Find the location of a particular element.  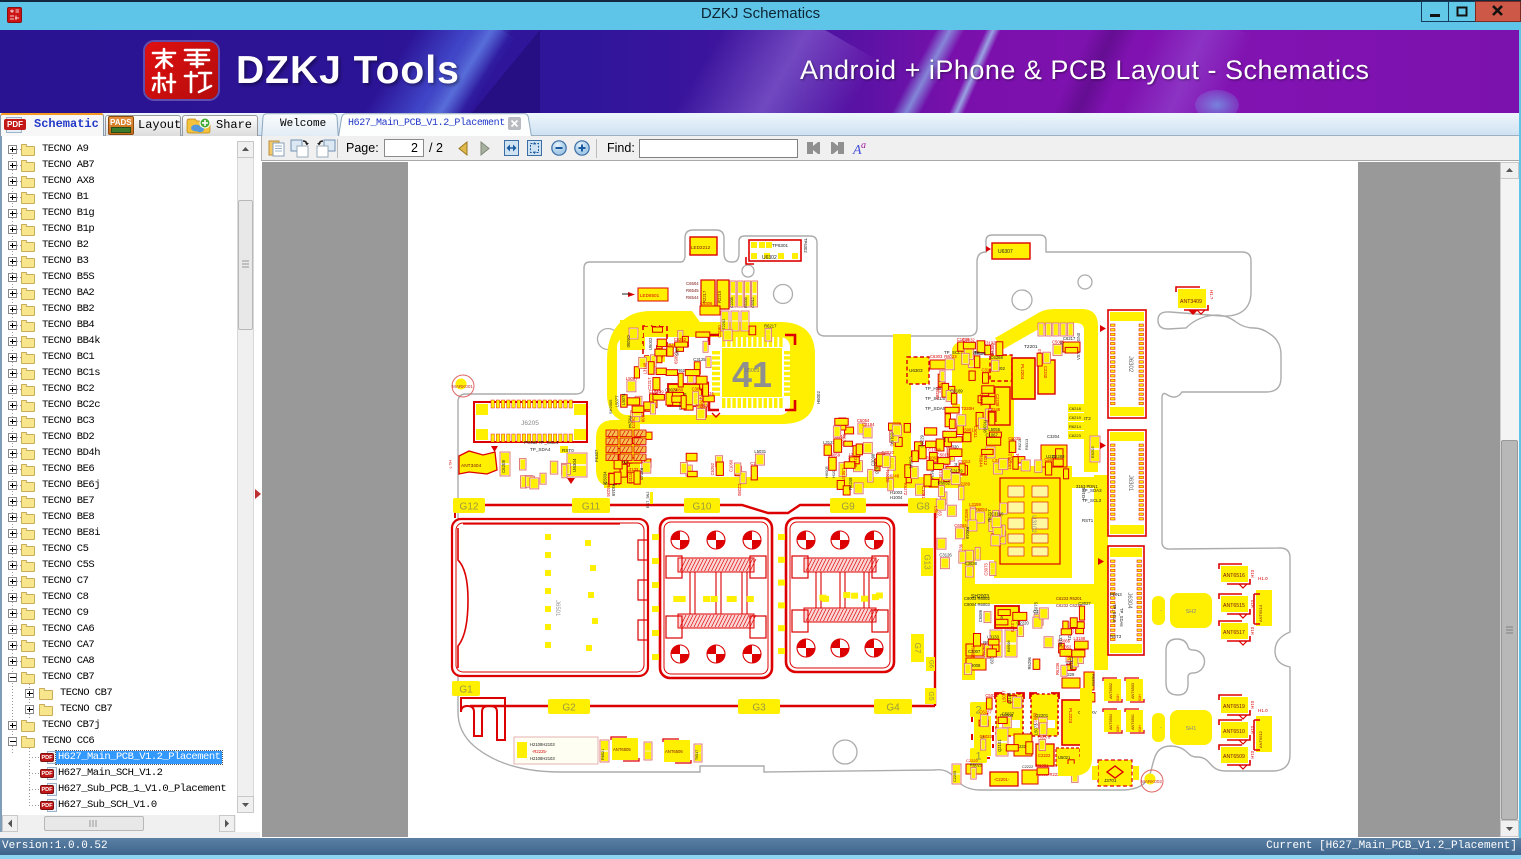

svg-text: R6023 is located at coordinates (950, 356).